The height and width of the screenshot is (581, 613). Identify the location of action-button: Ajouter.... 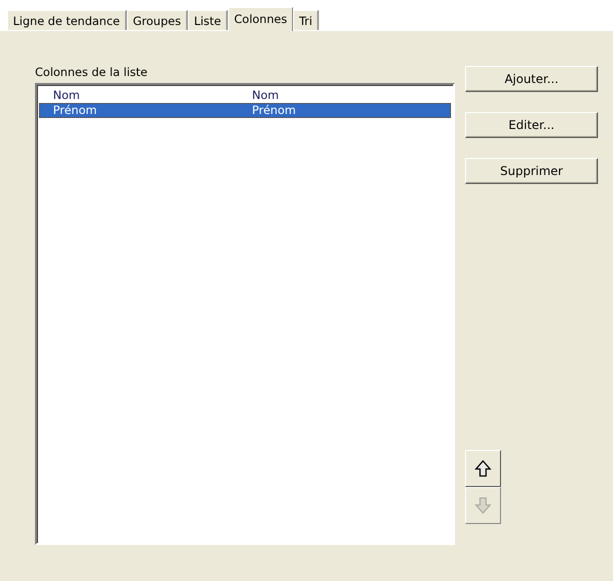
(531, 79).